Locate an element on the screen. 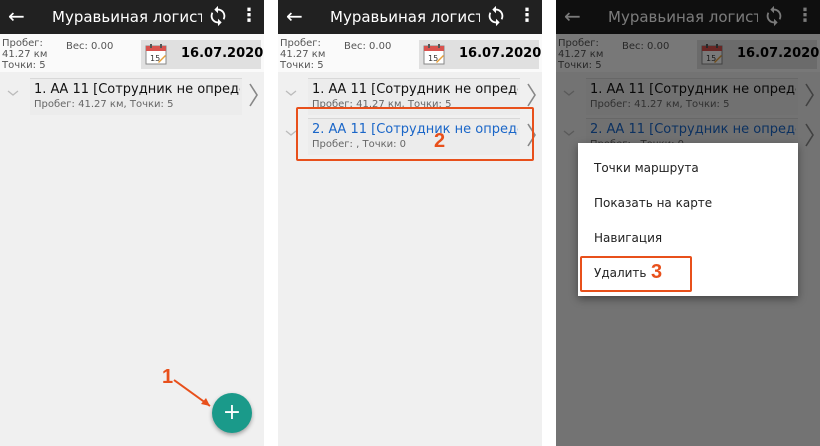 The image size is (820, 446). menu-item-navigation: Навигация is located at coordinates (688, 238).